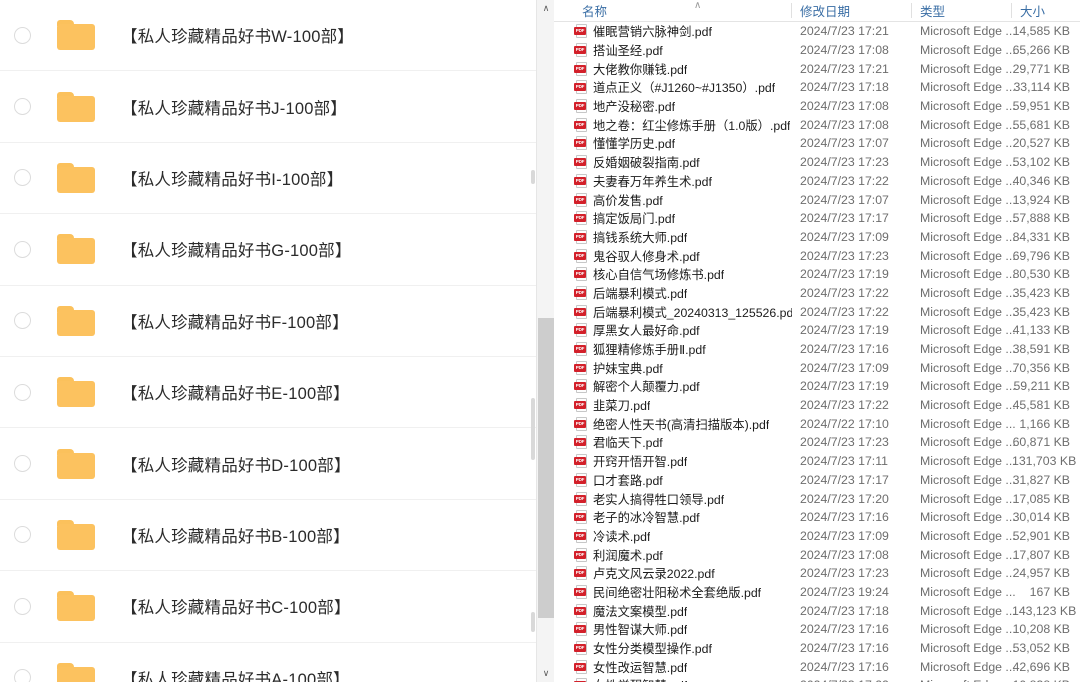 The width and height of the screenshot is (1080, 682). What do you see at coordinates (683, 679) in the screenshot?
I see `file-name-cell: PDF 女性觉醒智慧.pdf` at bounding box center [683, 679].